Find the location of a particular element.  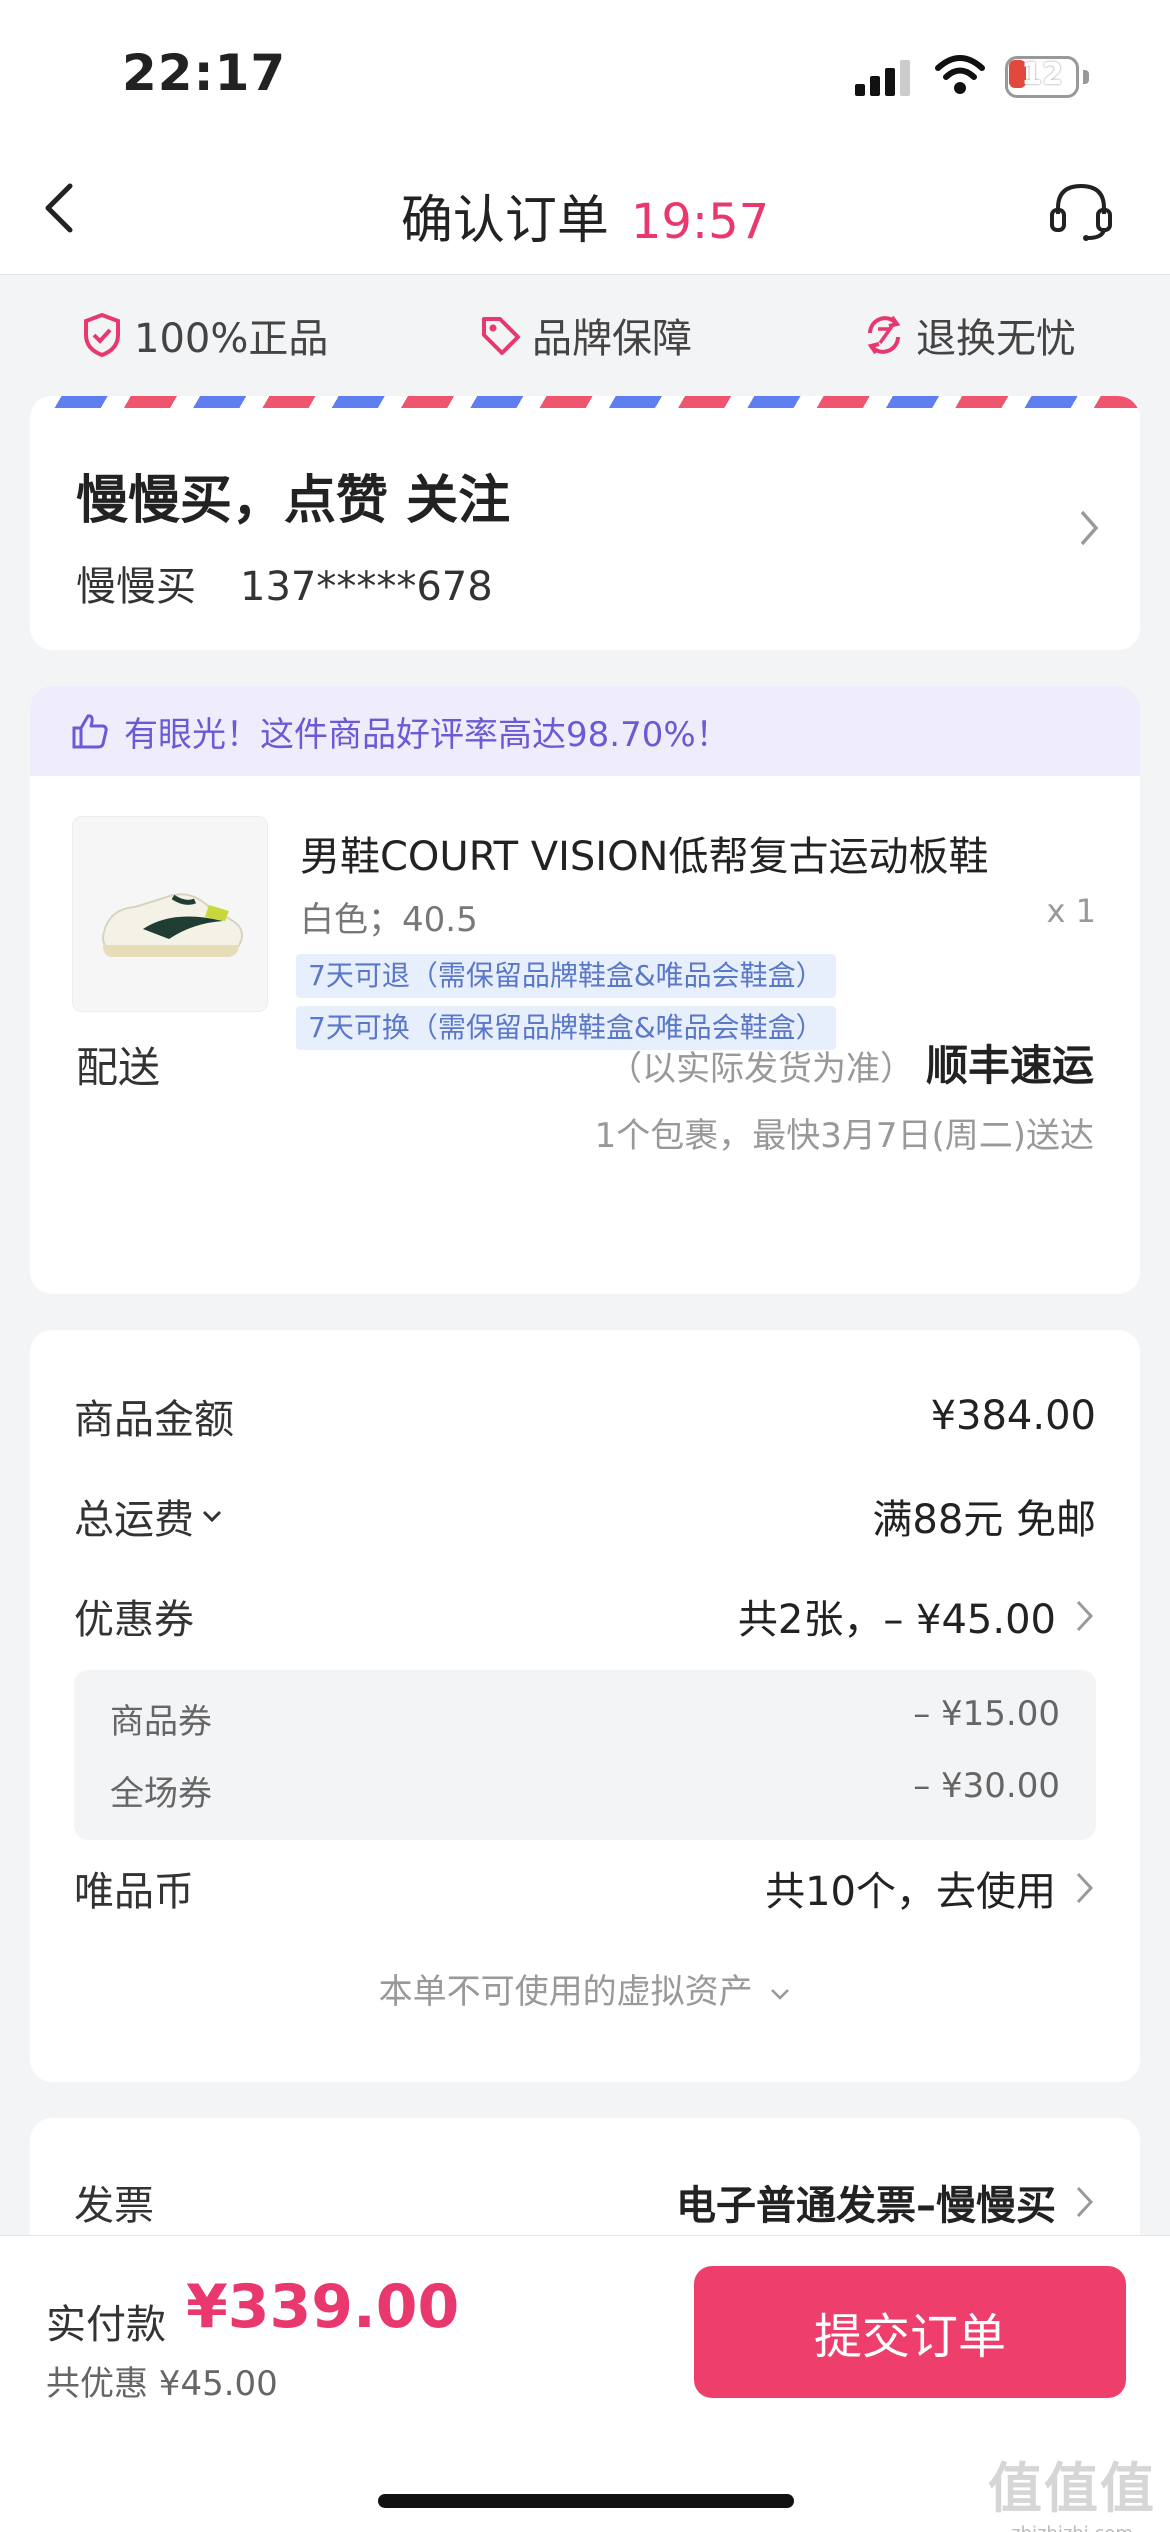

status-bar: 22:17 12 is located at coordinates (585, 75).